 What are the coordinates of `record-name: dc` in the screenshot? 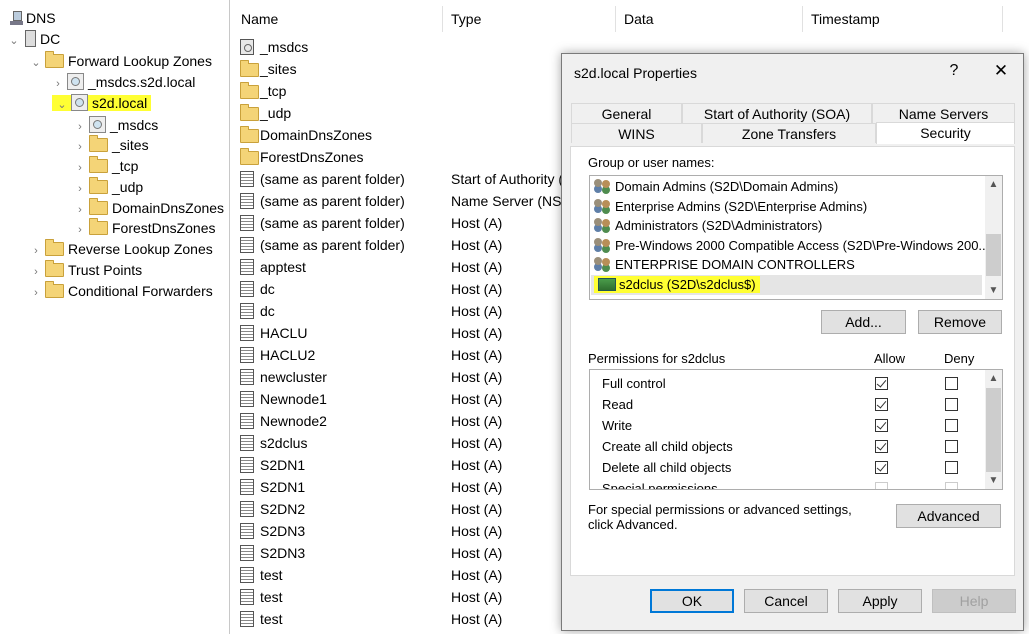 It's located at (267, 289).